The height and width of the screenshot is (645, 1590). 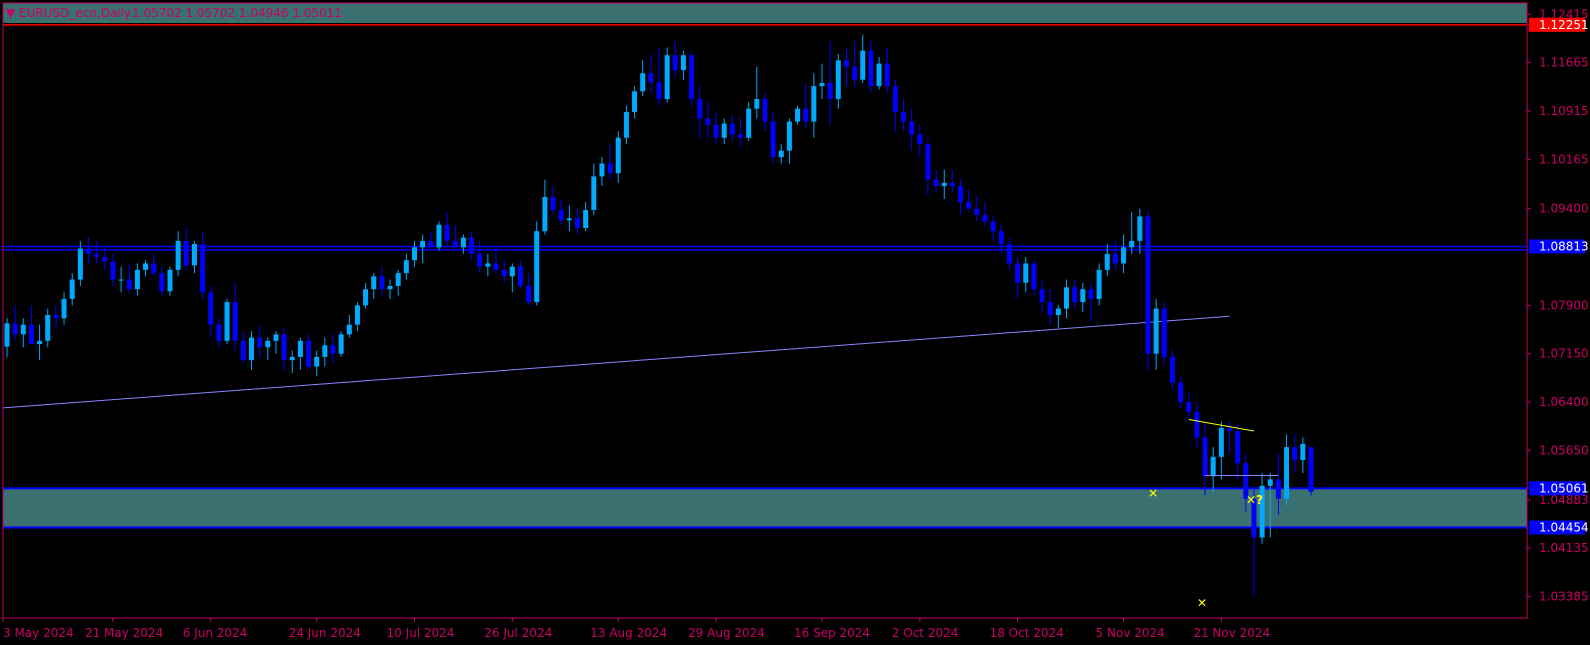 I want to click on price-tag-label: 1.08813, so click(x=1564, y=246).